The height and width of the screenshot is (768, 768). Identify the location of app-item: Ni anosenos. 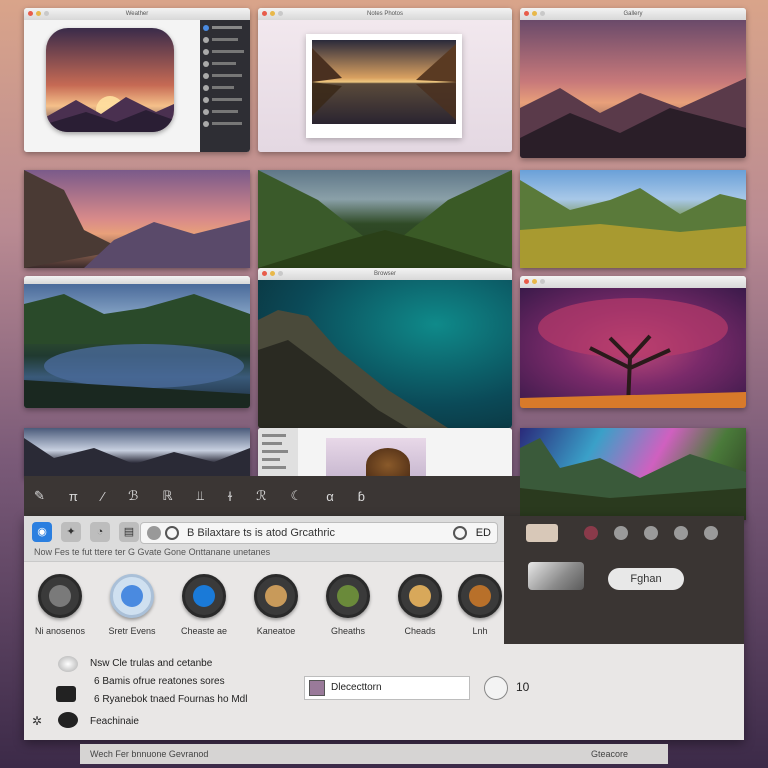
(60, 603).